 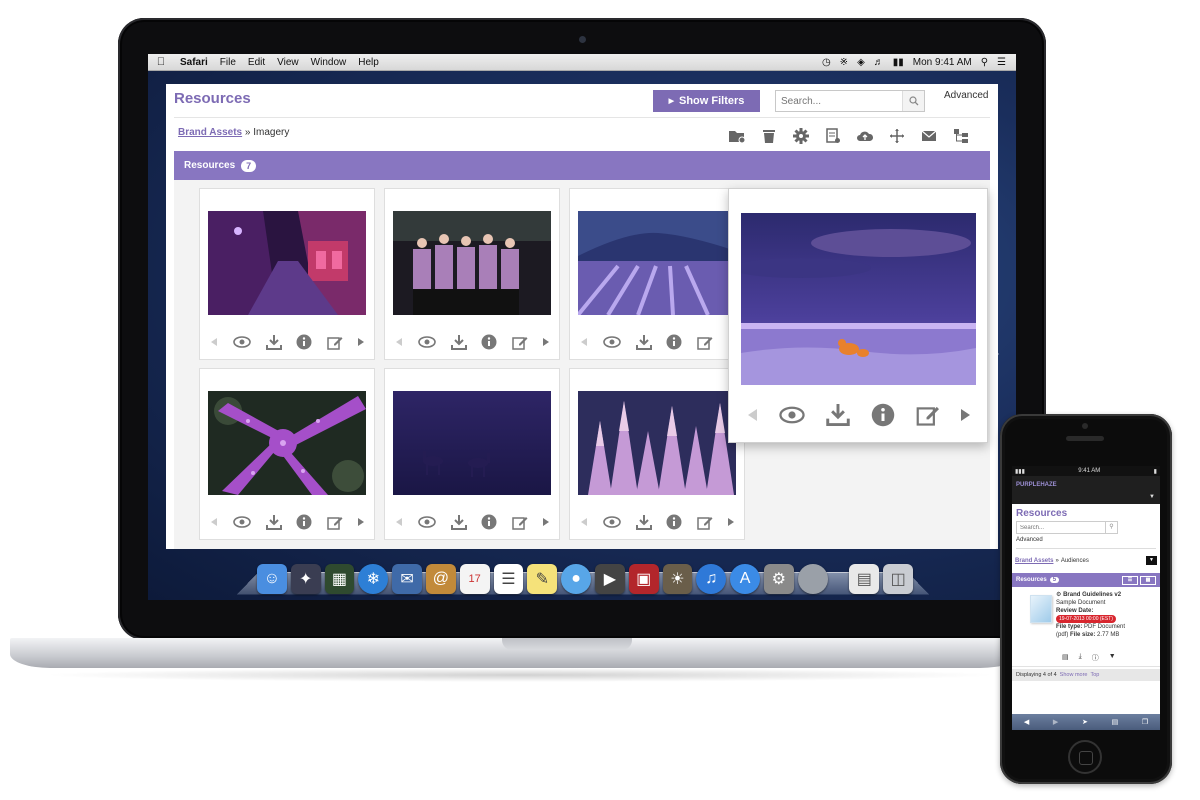 I want to click on app-store-icon: A, so click(x=745, y=579).